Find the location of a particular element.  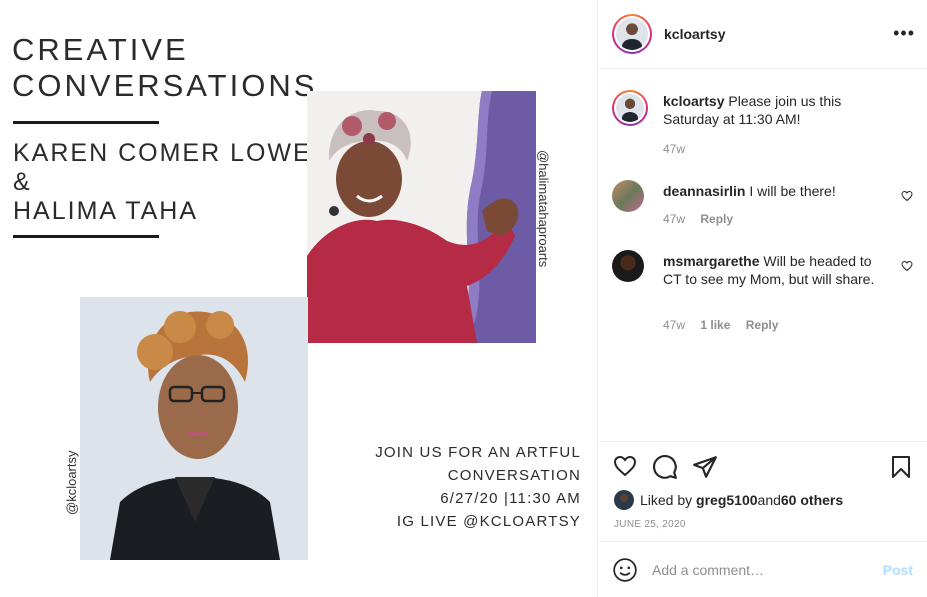

handle-kcloartsy: @kcloartsy is located at coordinates (71, 483).